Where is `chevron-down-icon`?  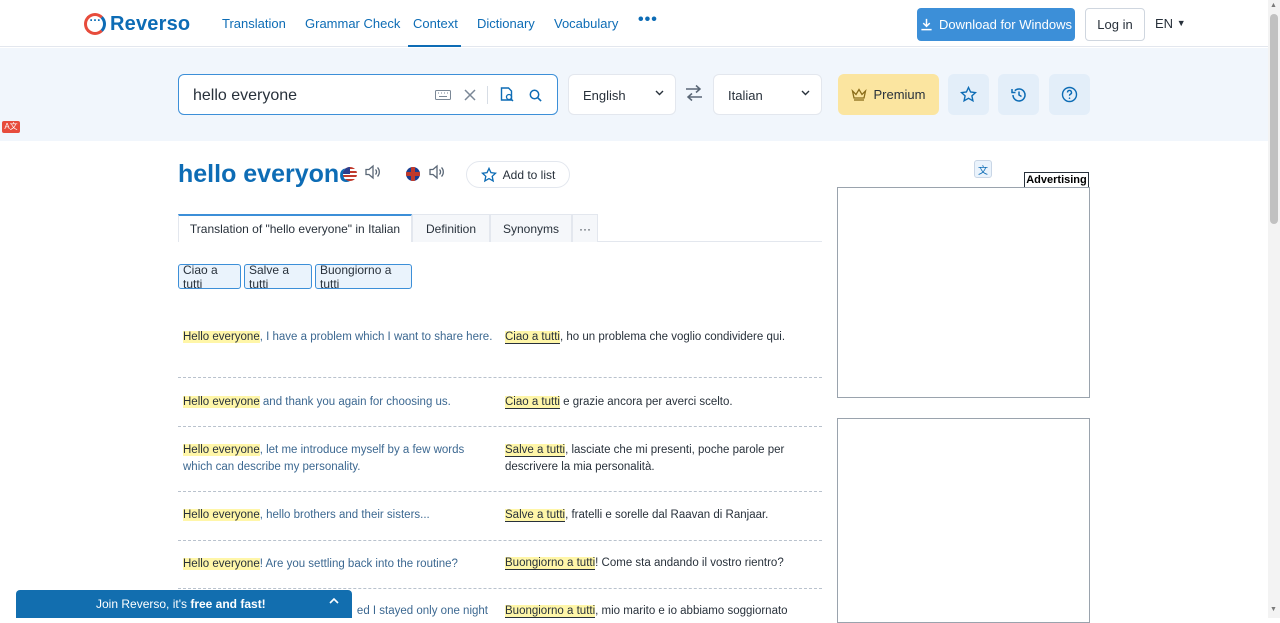
chevron-down-icon is located at coordinates (805, 94).